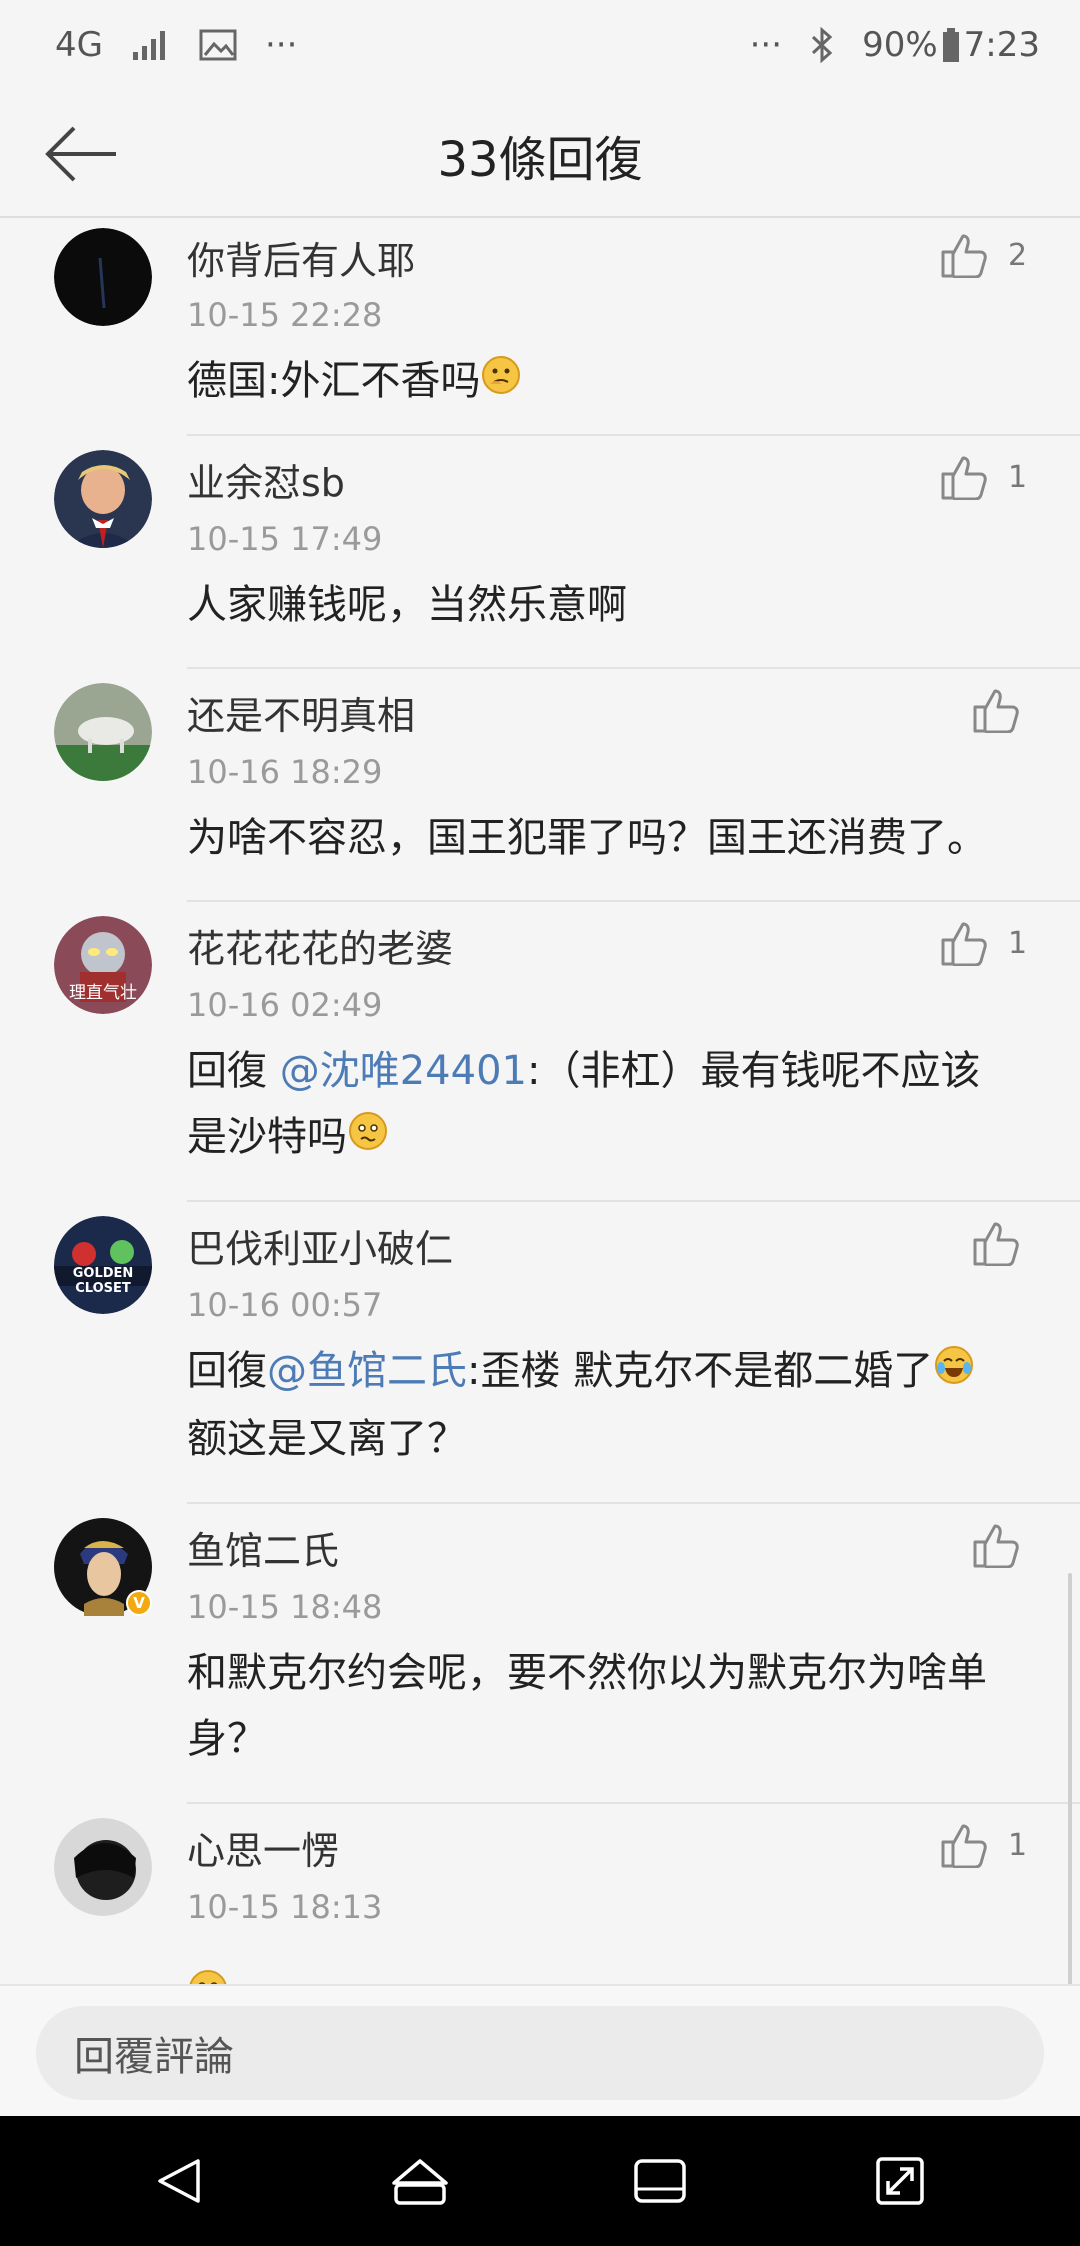 Image resolution: width=1080 pixels, height=2246 pixels. Describe the element at coordinates (218, 45) in the screenshot. I see `image-notification-icon` at that location.